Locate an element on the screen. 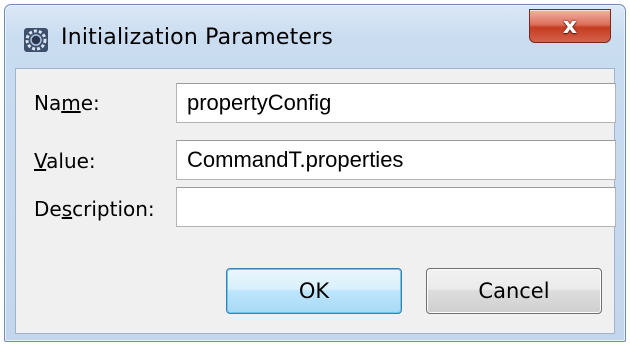 The image size is (630, 346). close-button: x is located at coordinates (570, 26).